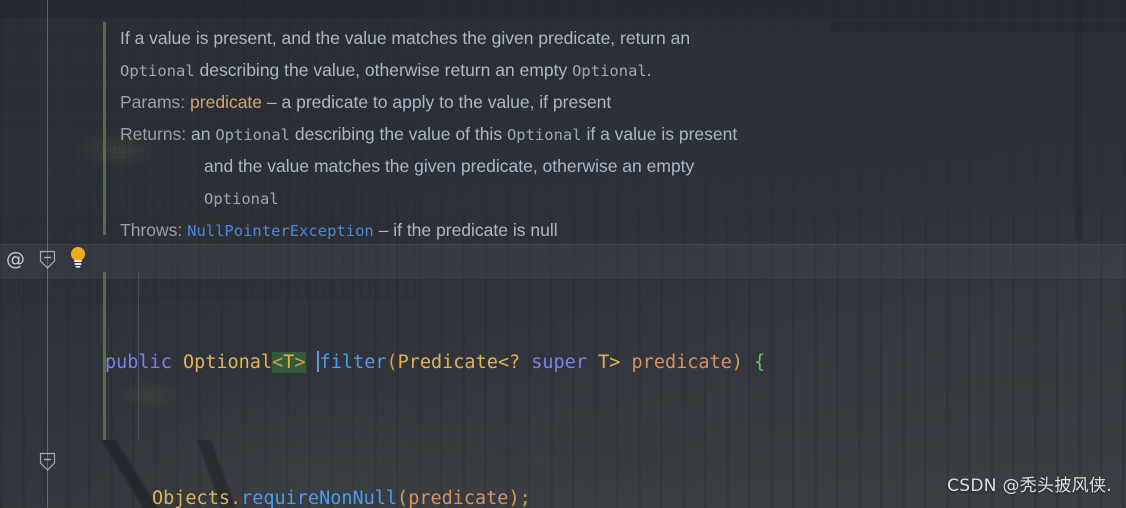 The image size is (1126, 508). I want to click on javadoc-returns-text-c: if a value is present, so click(659, 134).